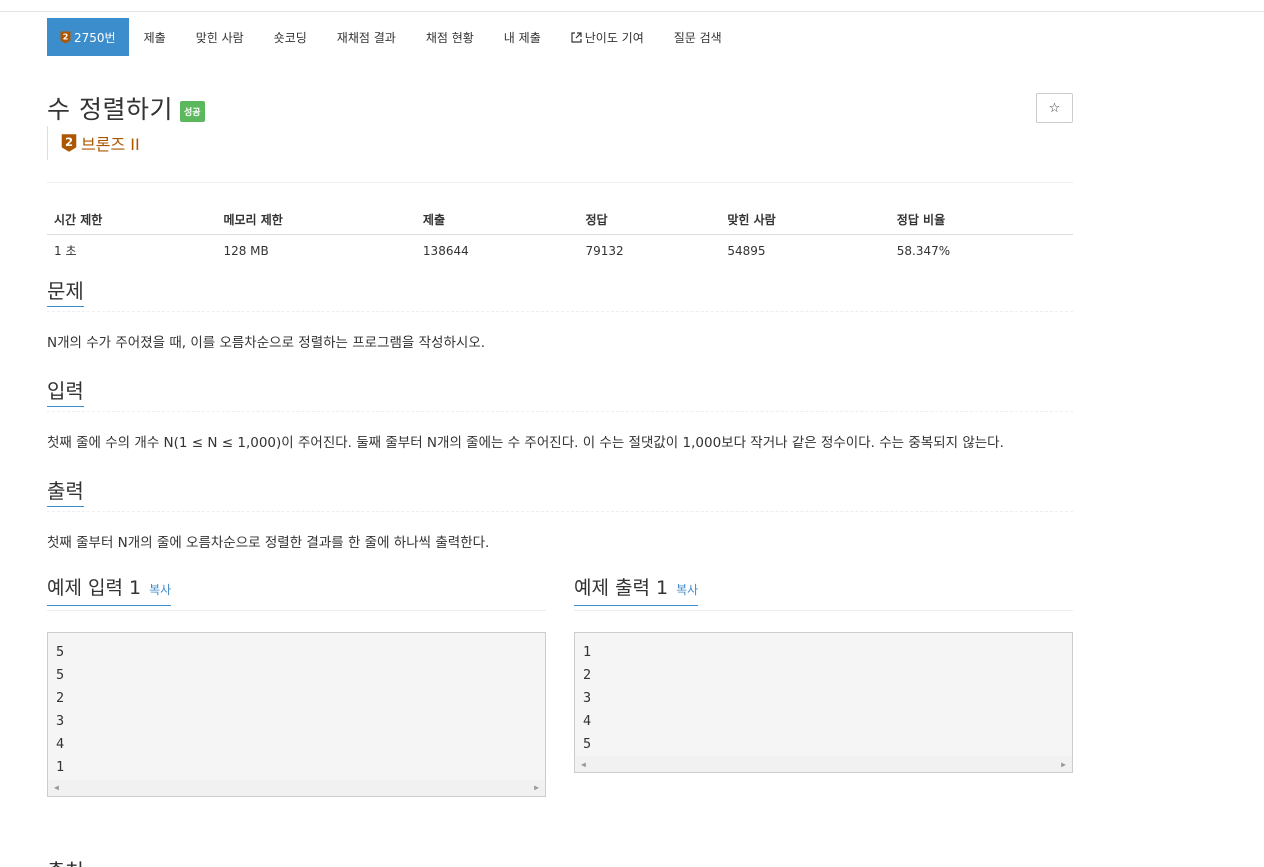 This screenshot has width=1264, height=867. What do you see at coordinates (110, 109) in the screenshot?
I see `page-title: 수 정렬하기` at bounding box center [110, 109].